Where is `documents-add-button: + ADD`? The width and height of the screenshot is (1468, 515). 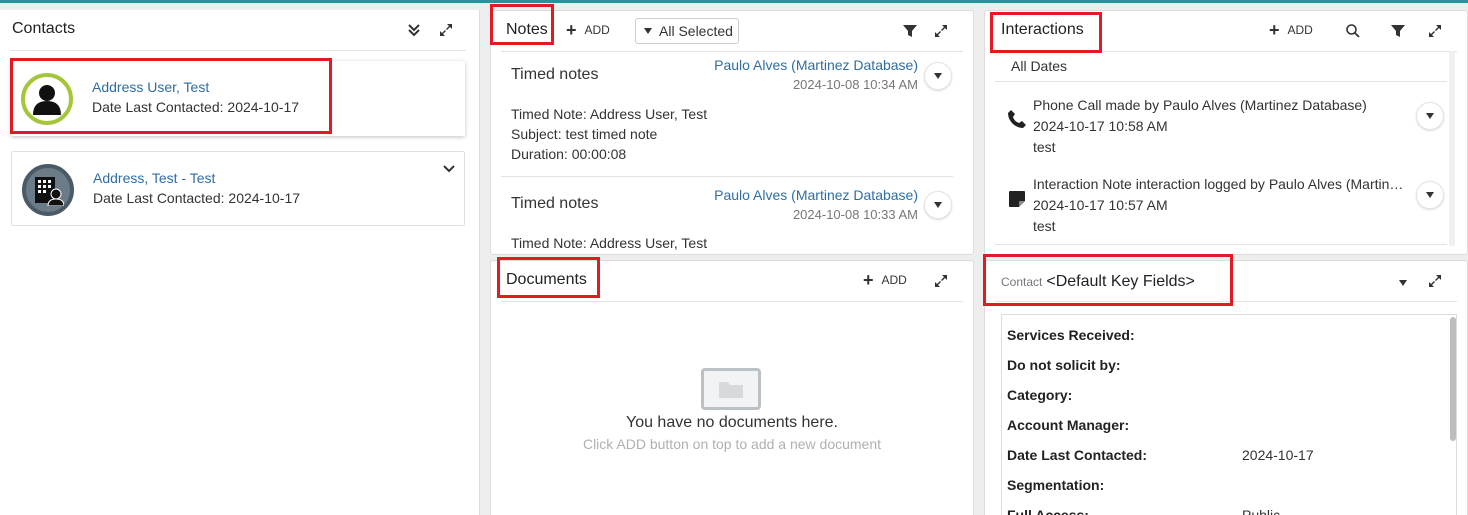 documents-add-button: + ADD is located at coordinates (885, 280).